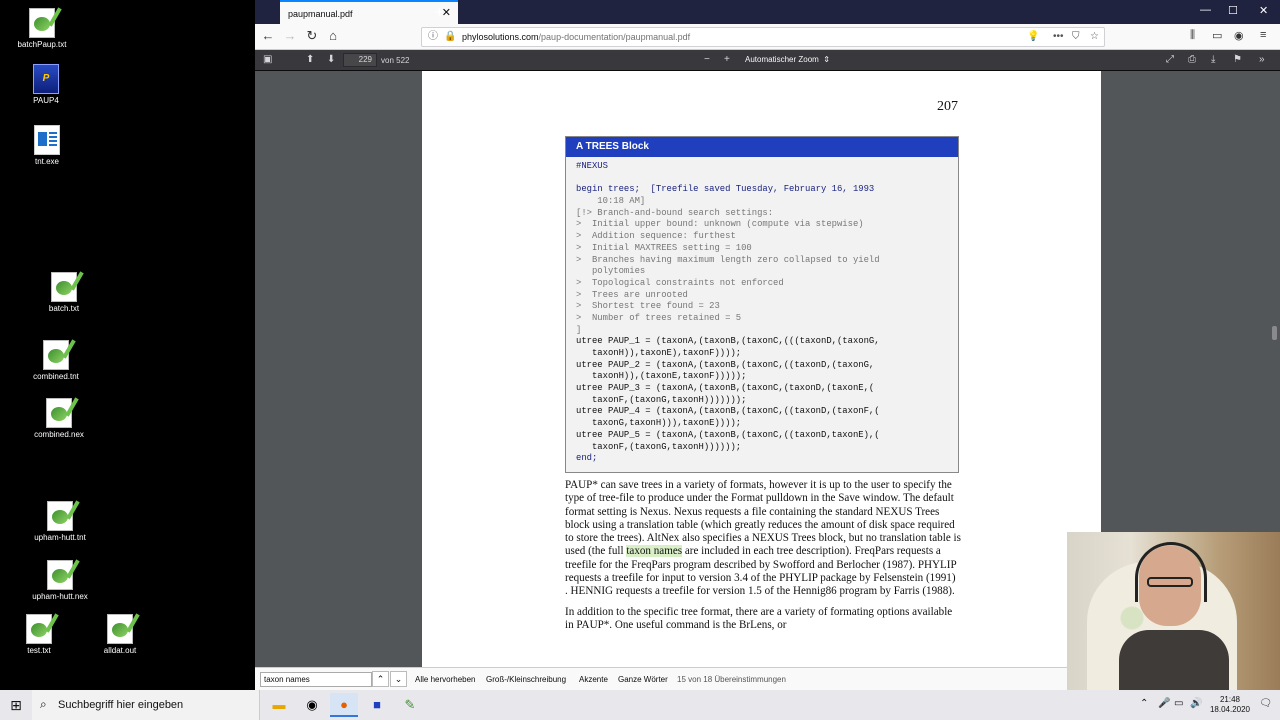 This screenshot has height=720, width=1280. What do you see at coordinates (398, 679) in the screenshot?
I see `find-next-icon: ⌄` at bounding box center [398, 679].